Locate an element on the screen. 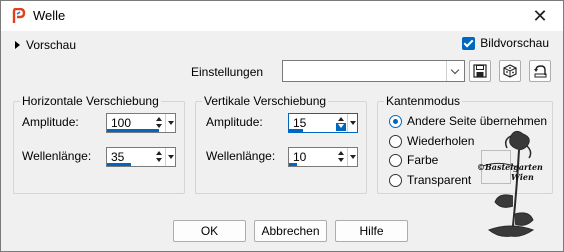  help-button: Hilfe is located at coordinates (371, 231).